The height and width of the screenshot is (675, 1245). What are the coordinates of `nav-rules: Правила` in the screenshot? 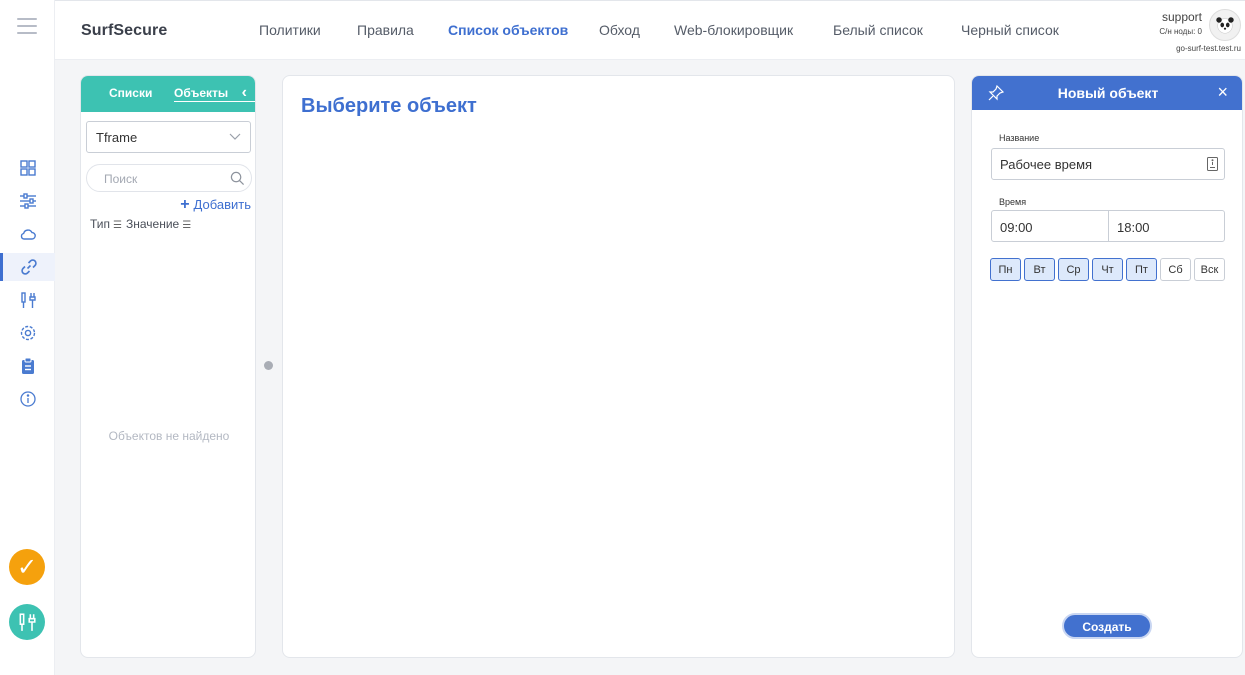 It's located at (385, 30).